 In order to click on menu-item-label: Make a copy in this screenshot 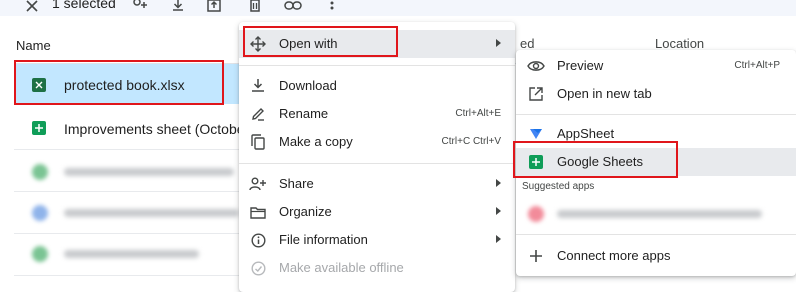, I will do `click(316, 141)`.